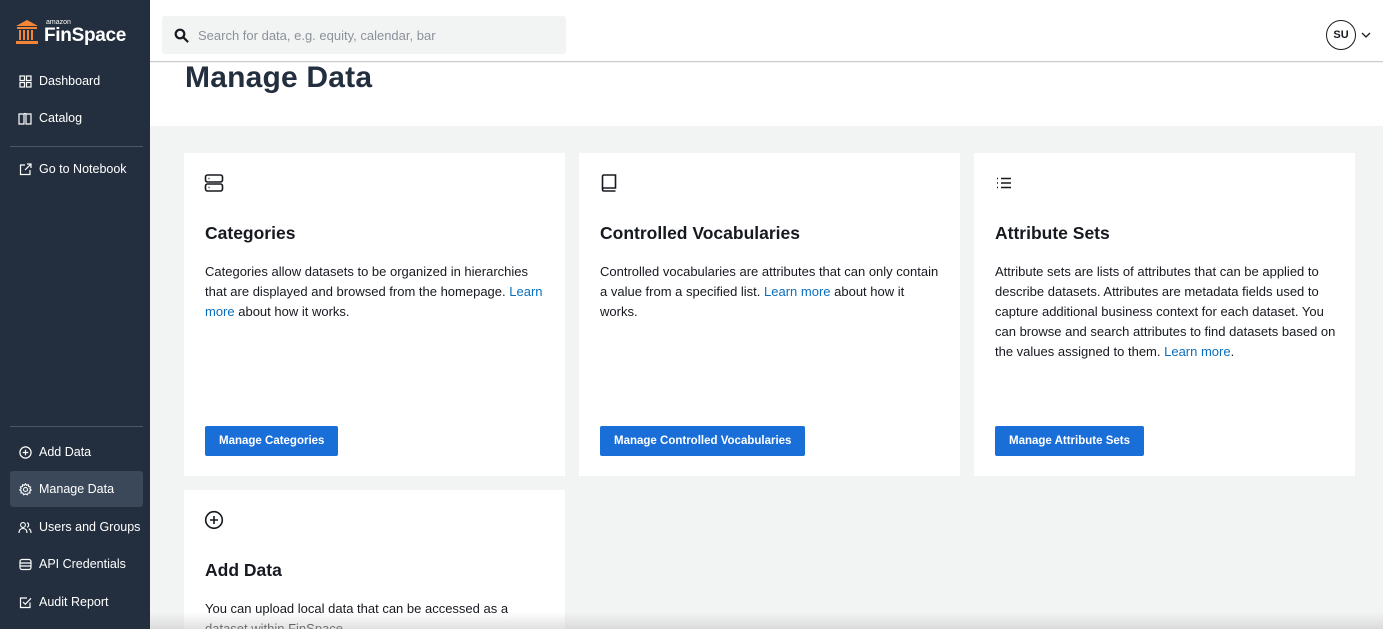 The height and width of the screenshot is (629, 1383). I want to click on sidebar-item-users-and-groups: Users and Groups, so click(76, 527).